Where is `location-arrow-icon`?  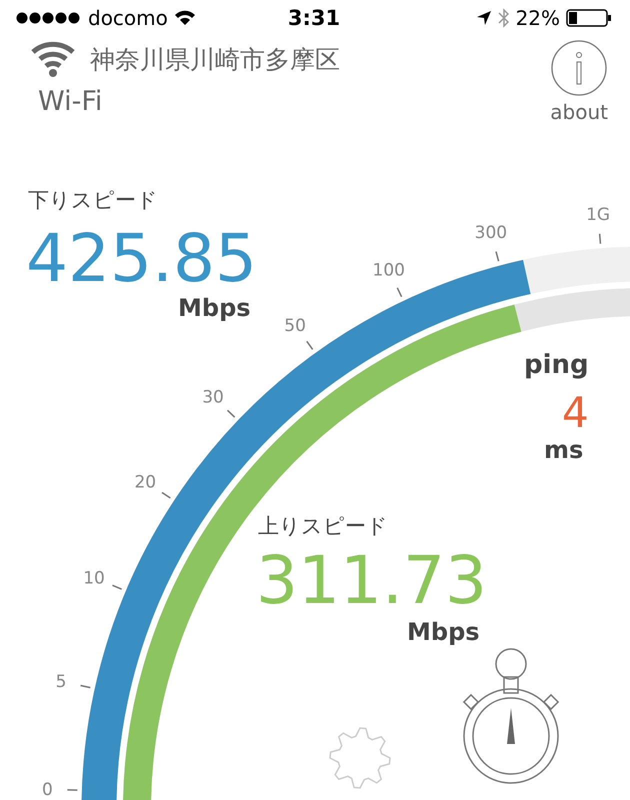 location-arrow-icon is located at coordinates (484, 18).